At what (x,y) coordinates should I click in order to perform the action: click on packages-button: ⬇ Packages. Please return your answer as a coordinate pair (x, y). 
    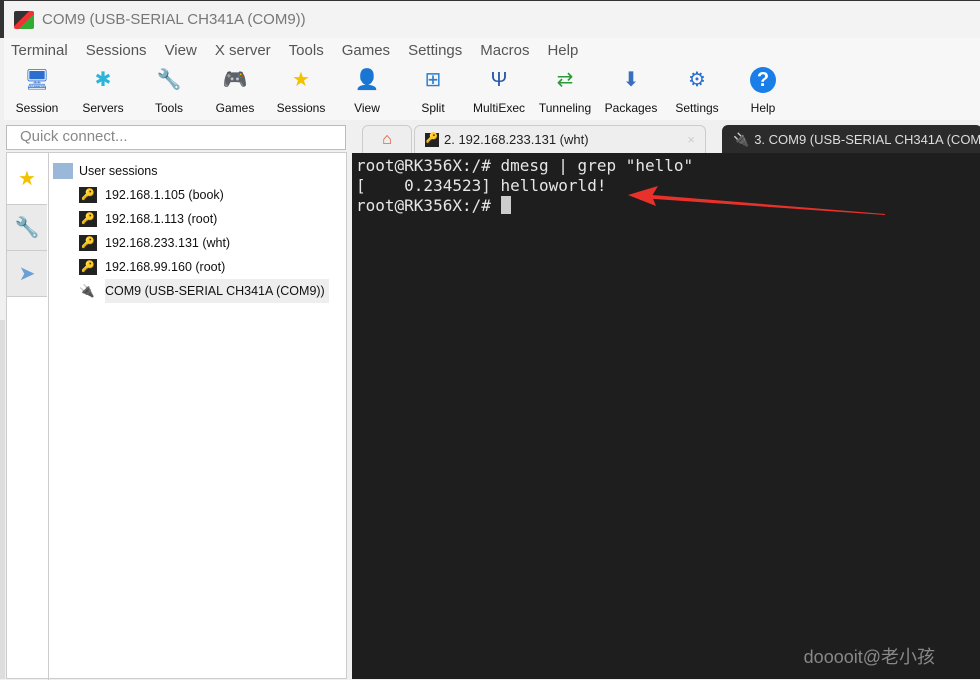
    Looking at the image, I should click on (631, 91).